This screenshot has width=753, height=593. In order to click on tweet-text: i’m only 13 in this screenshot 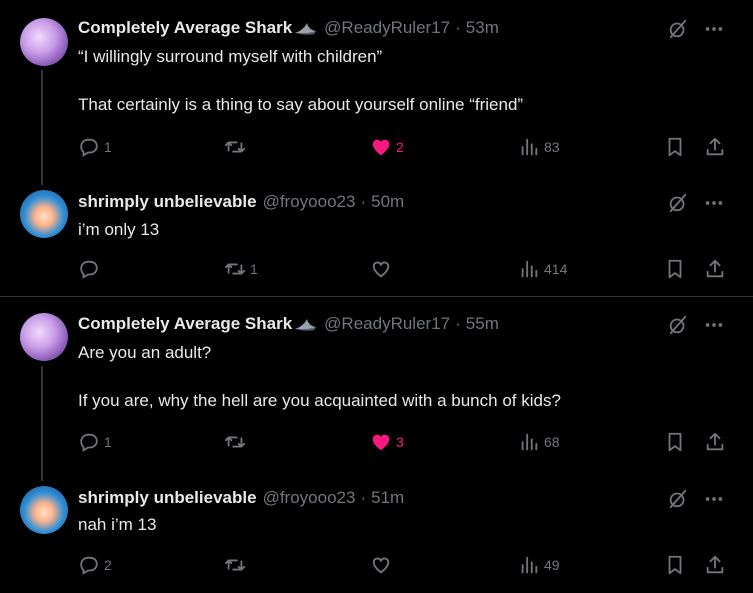, I will do `click(119, 229)`.